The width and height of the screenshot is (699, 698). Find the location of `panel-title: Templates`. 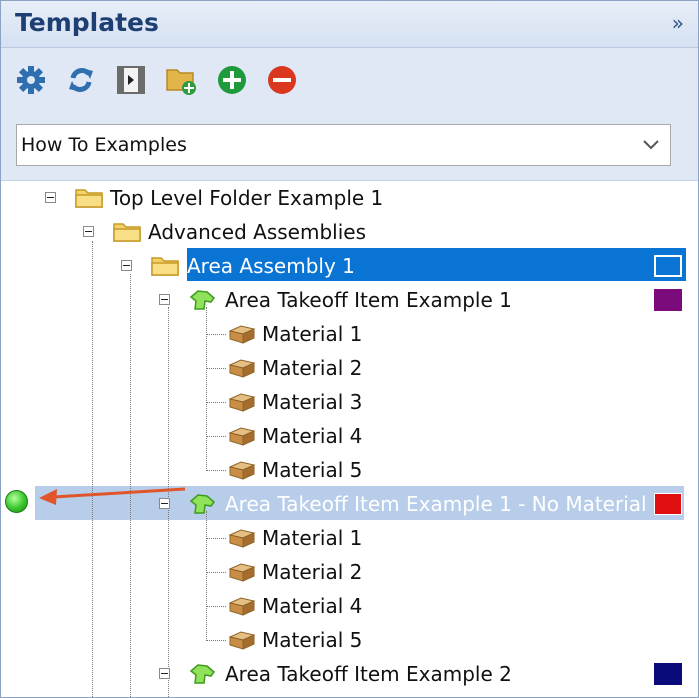

panel-title: Templates is located at coordinates (87, 22).